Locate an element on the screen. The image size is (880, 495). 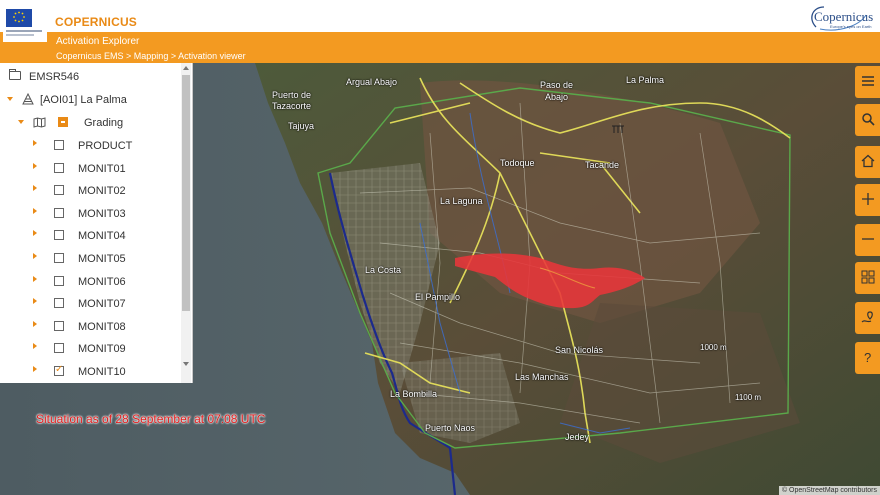
location-button is located at coordinates (867, 318).